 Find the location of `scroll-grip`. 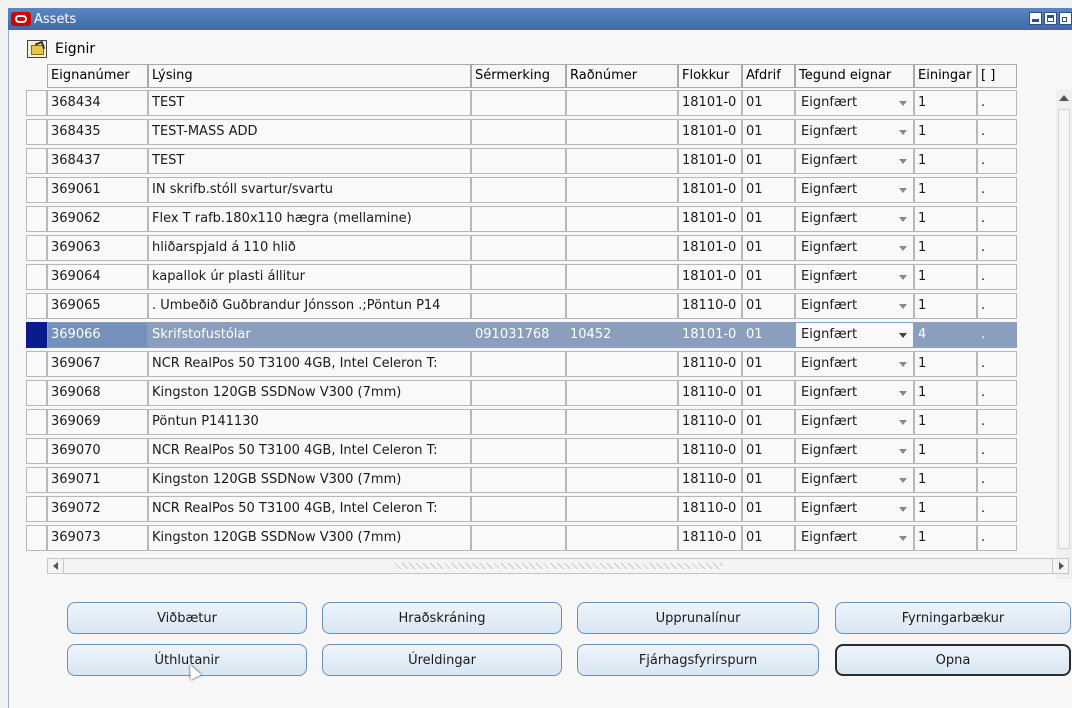

scroll-grip is located at coordinates (558, 566).